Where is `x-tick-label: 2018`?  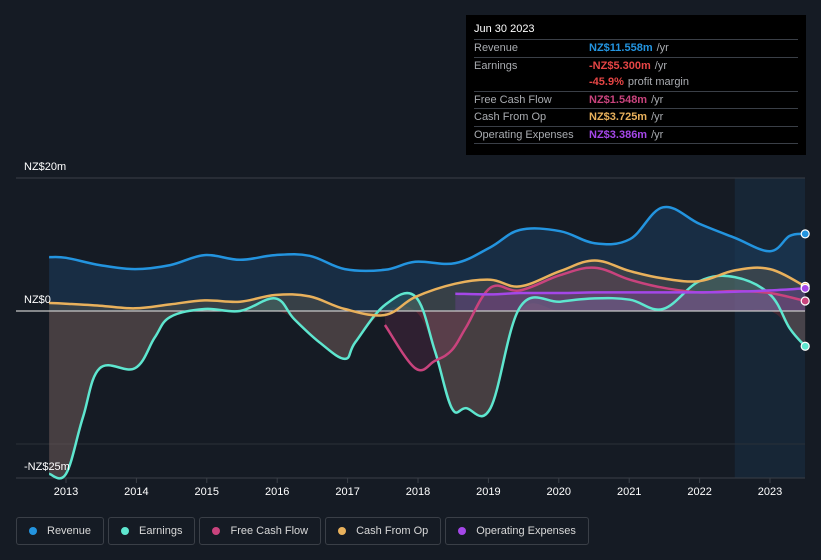
x-tick-label: 2018 is located at coordinates (418, 492).